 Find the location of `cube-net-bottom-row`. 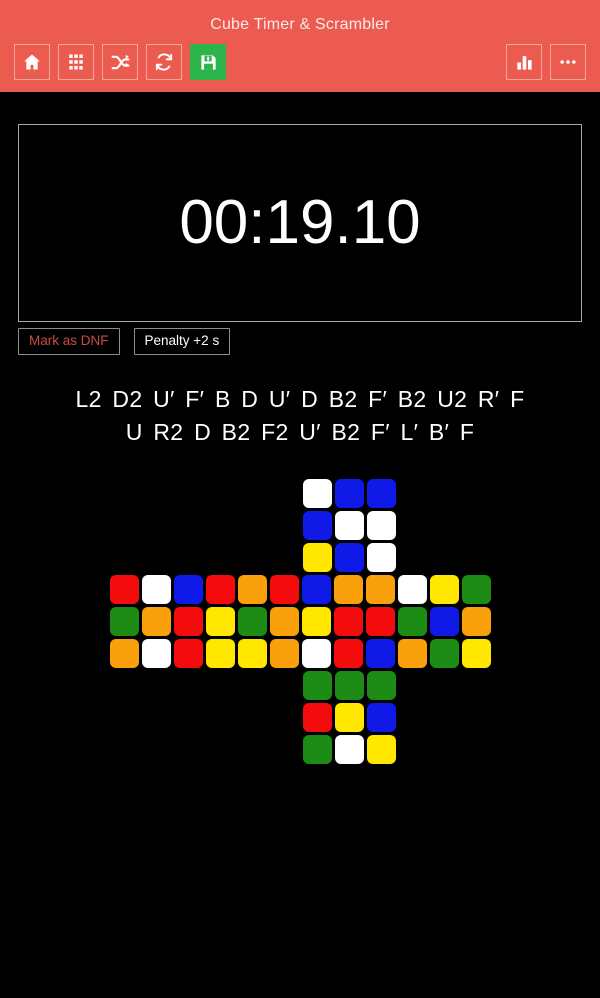

cube-net-bottom-row is located at coordinates (300, 717).